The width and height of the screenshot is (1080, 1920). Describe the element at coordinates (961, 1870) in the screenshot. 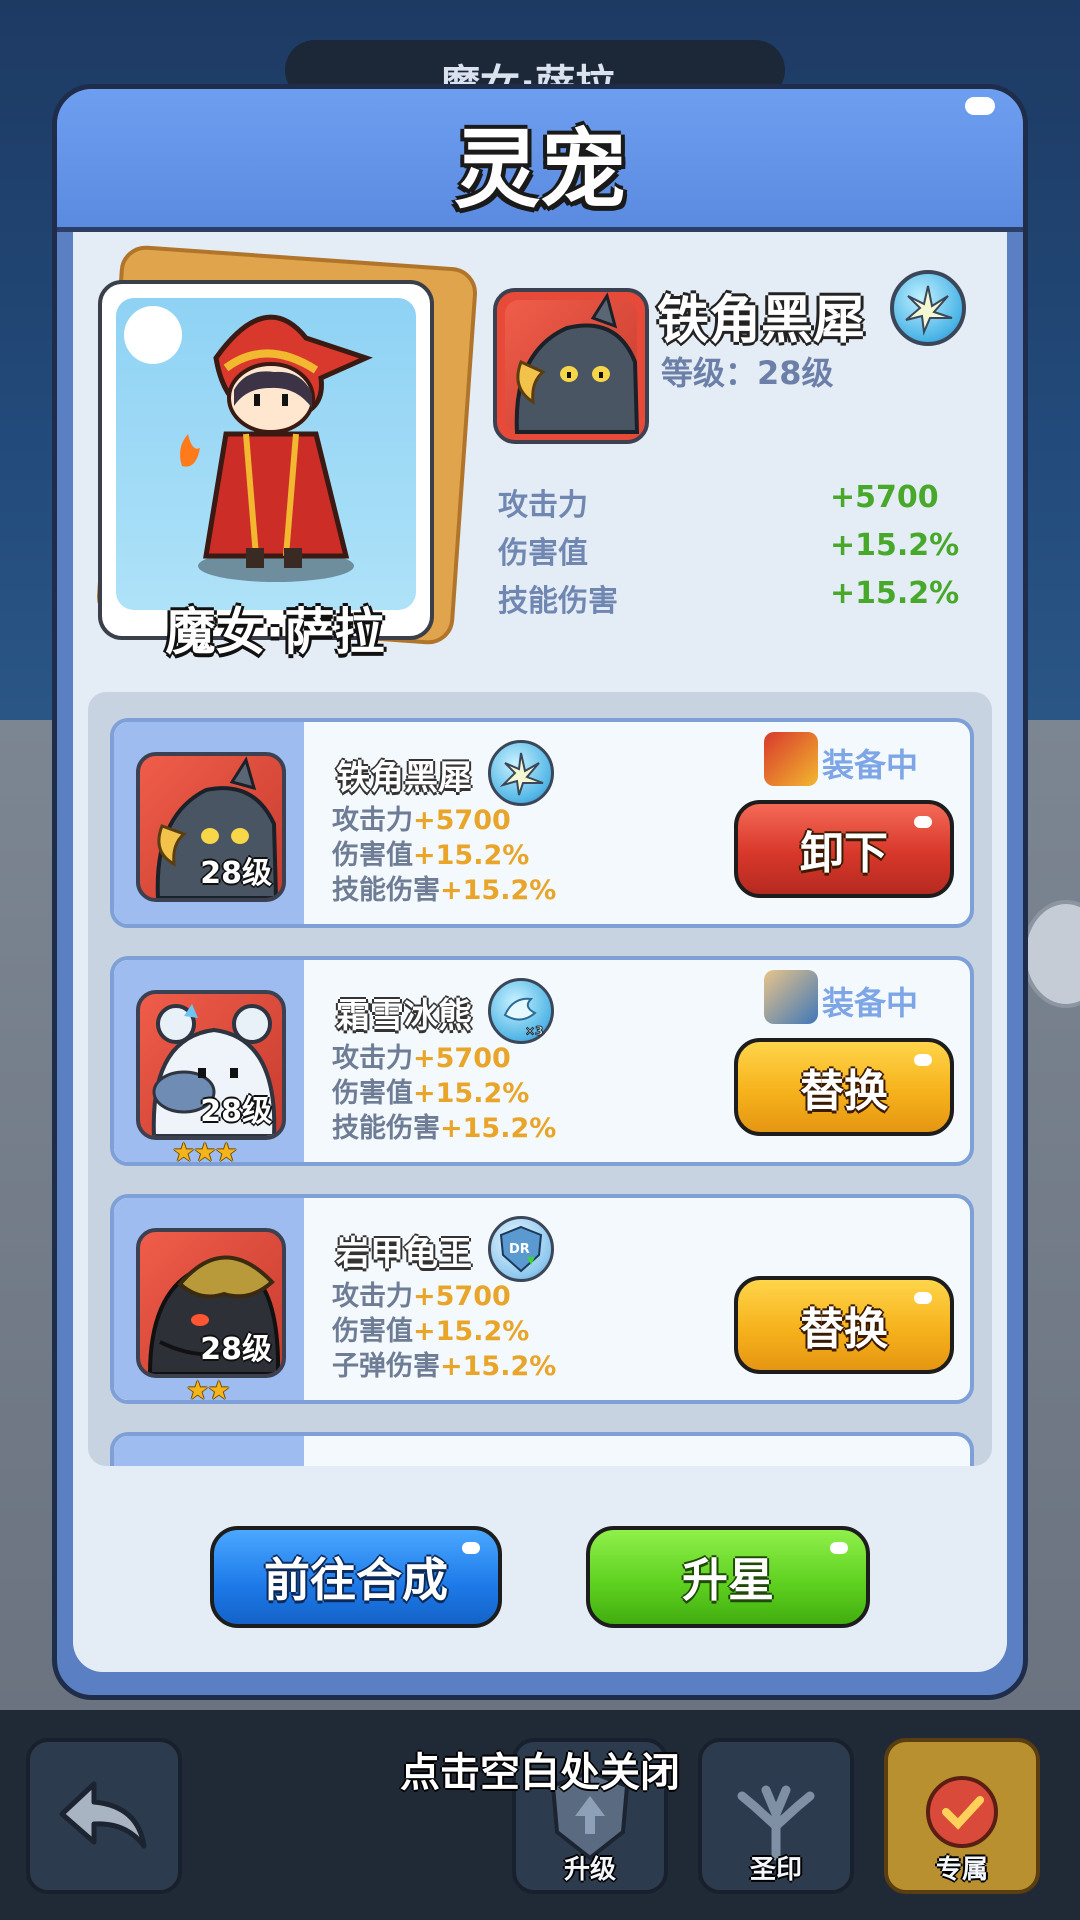

I see `toolbar-exclusive-label: 专属` at that location.